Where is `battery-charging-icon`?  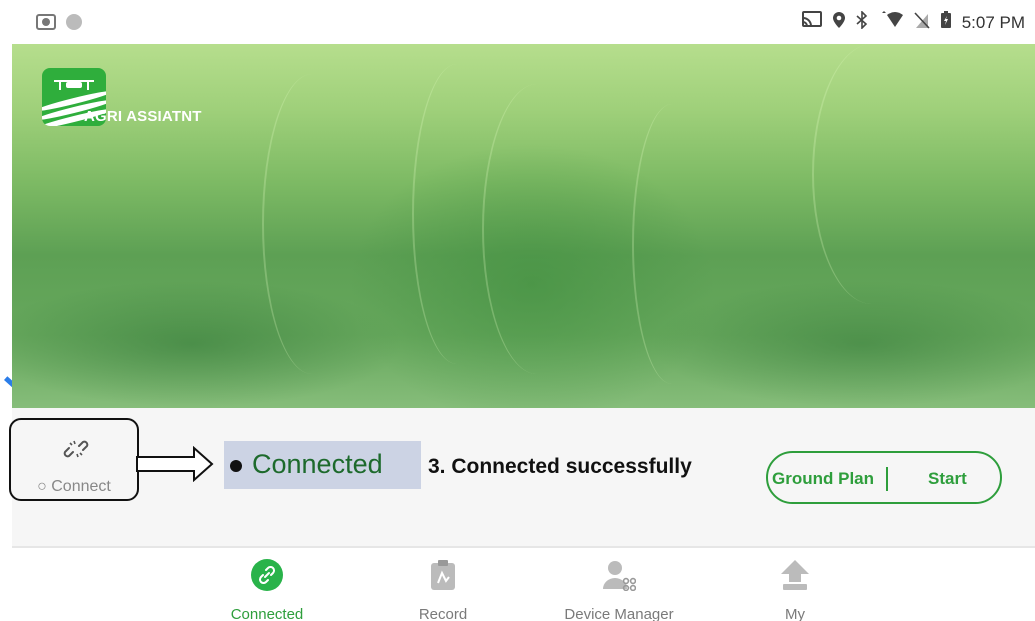 battery-charging-icon is located at coordinates (946, 22).